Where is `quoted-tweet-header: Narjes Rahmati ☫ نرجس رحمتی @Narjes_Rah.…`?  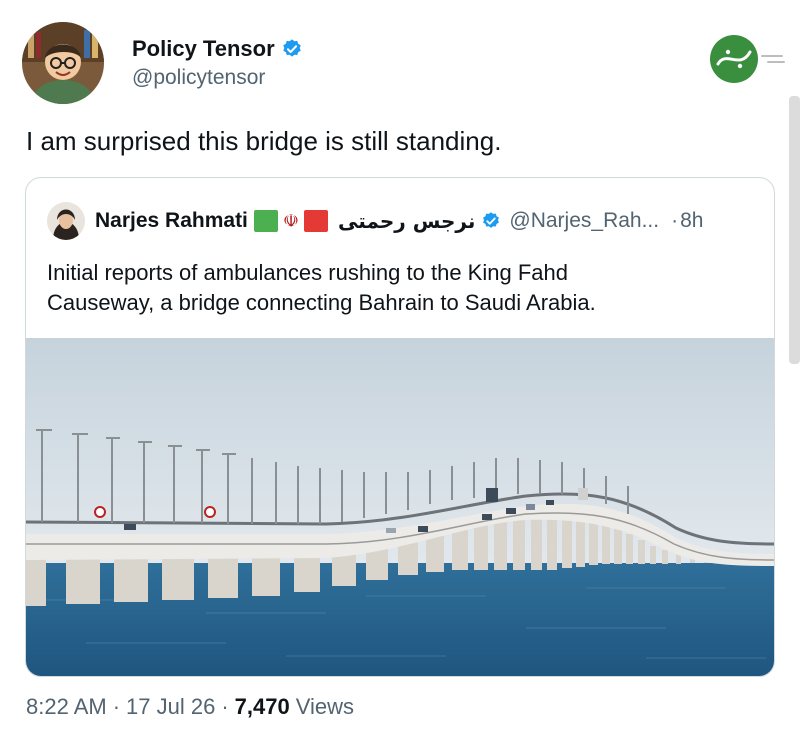
quoted-tweet-header: Narjes Rahmati ☫ نرجس رحمتی @Narjes_Rah.… is located at coordinates (407, 221).